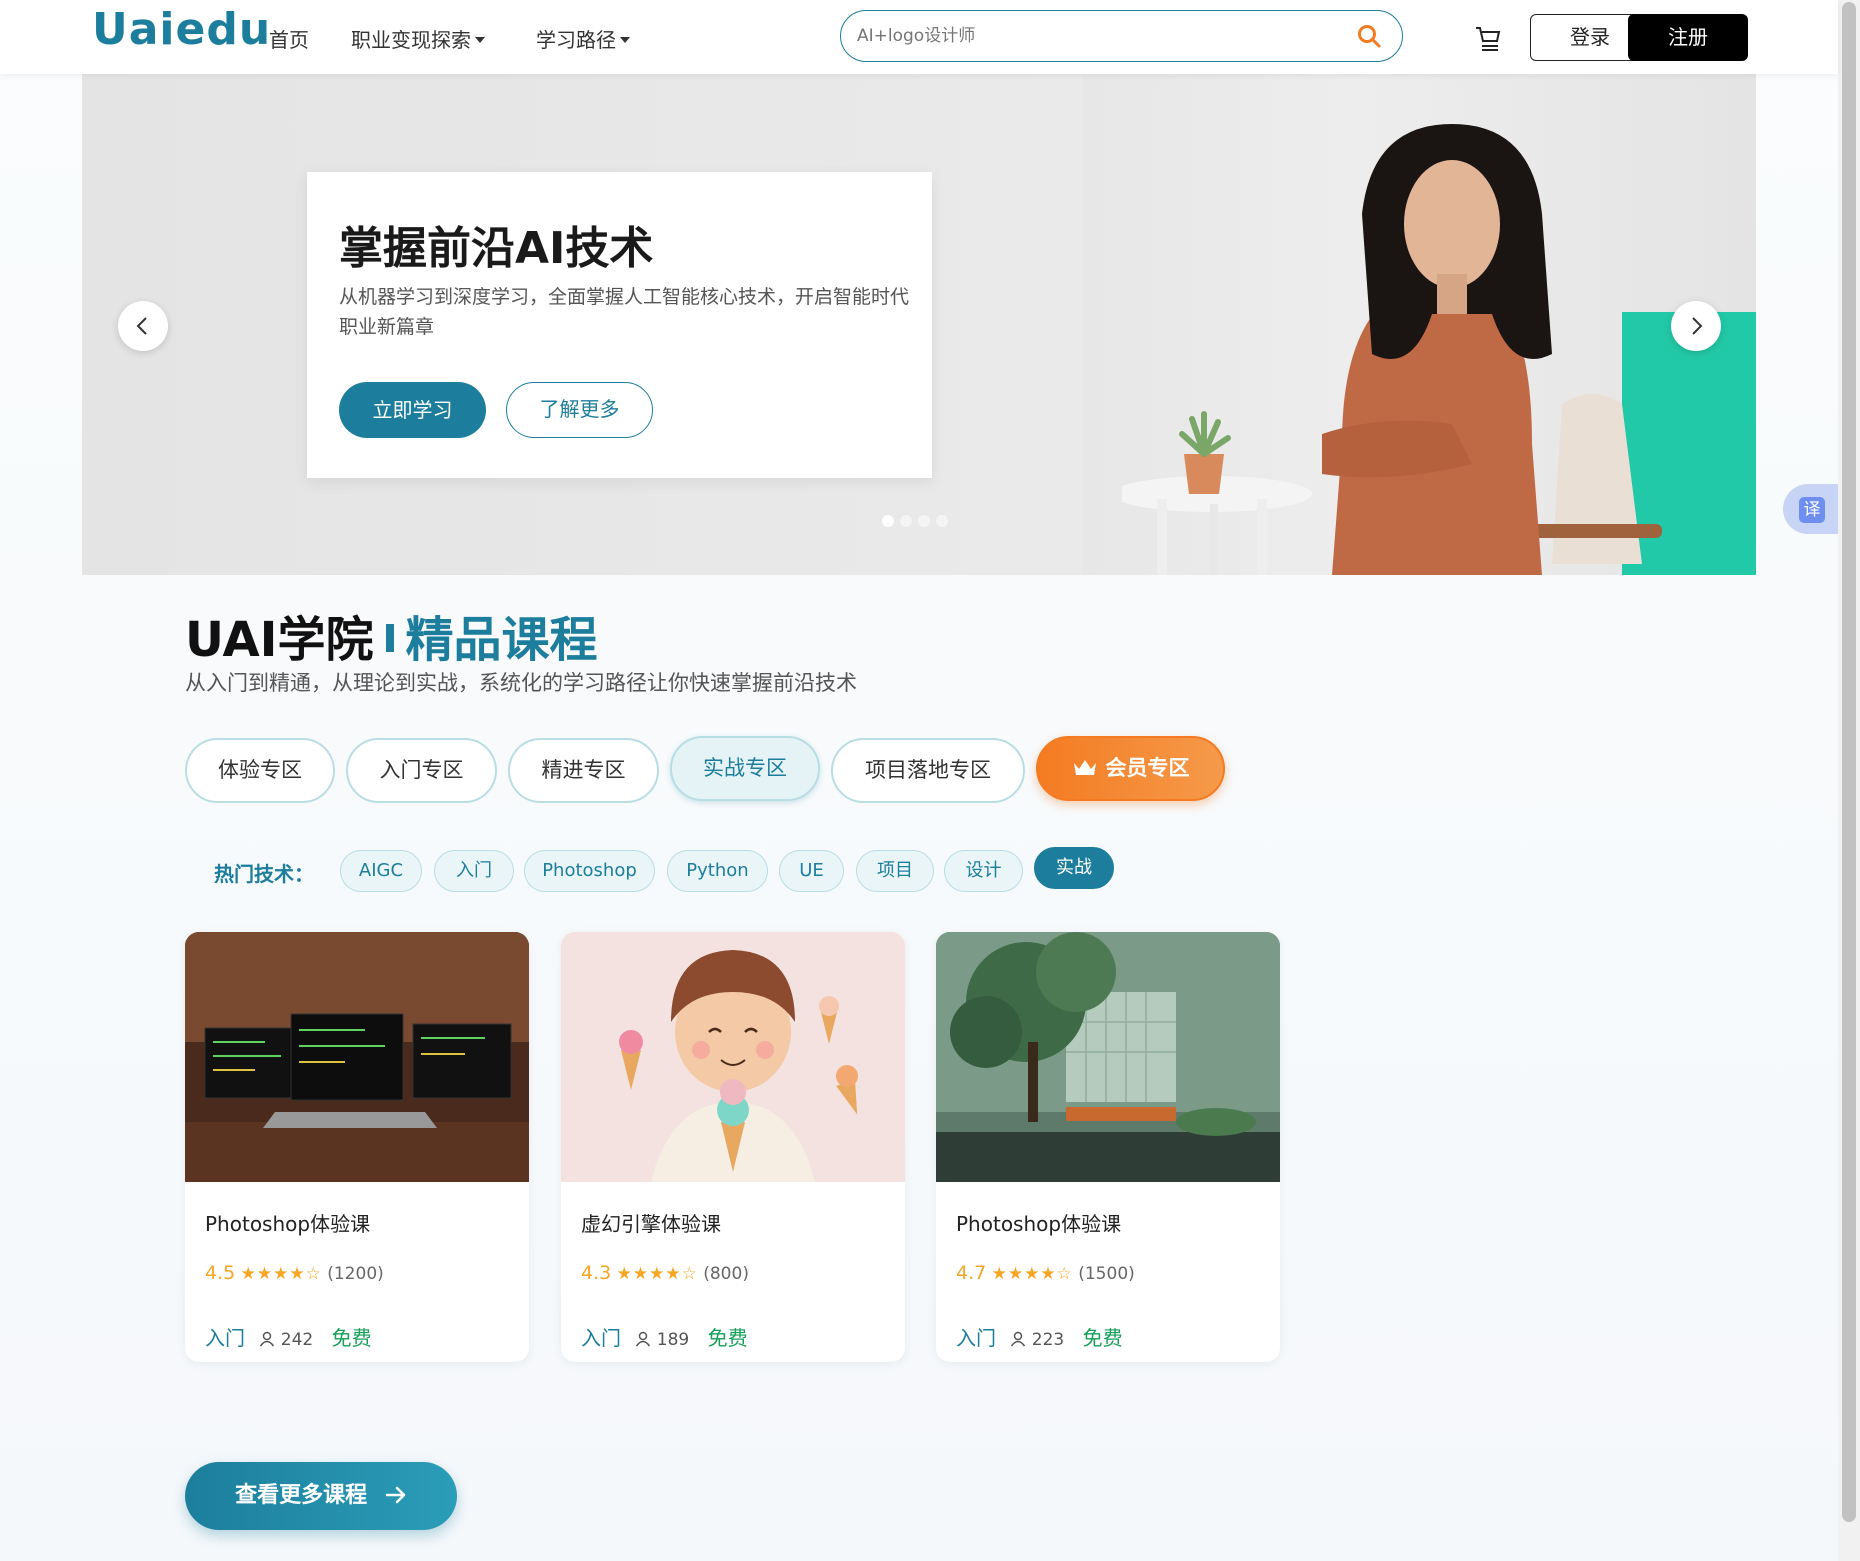  I want to click on tag-design: 设计, so click(983, 871).